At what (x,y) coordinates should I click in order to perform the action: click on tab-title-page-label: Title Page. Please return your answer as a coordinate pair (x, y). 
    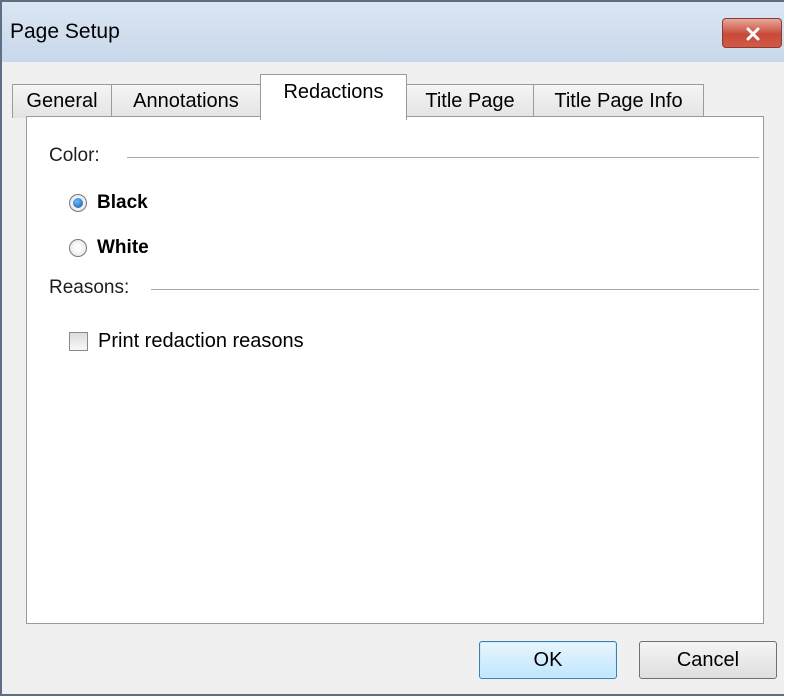
    Looking at the image, I should click on (470, 101).